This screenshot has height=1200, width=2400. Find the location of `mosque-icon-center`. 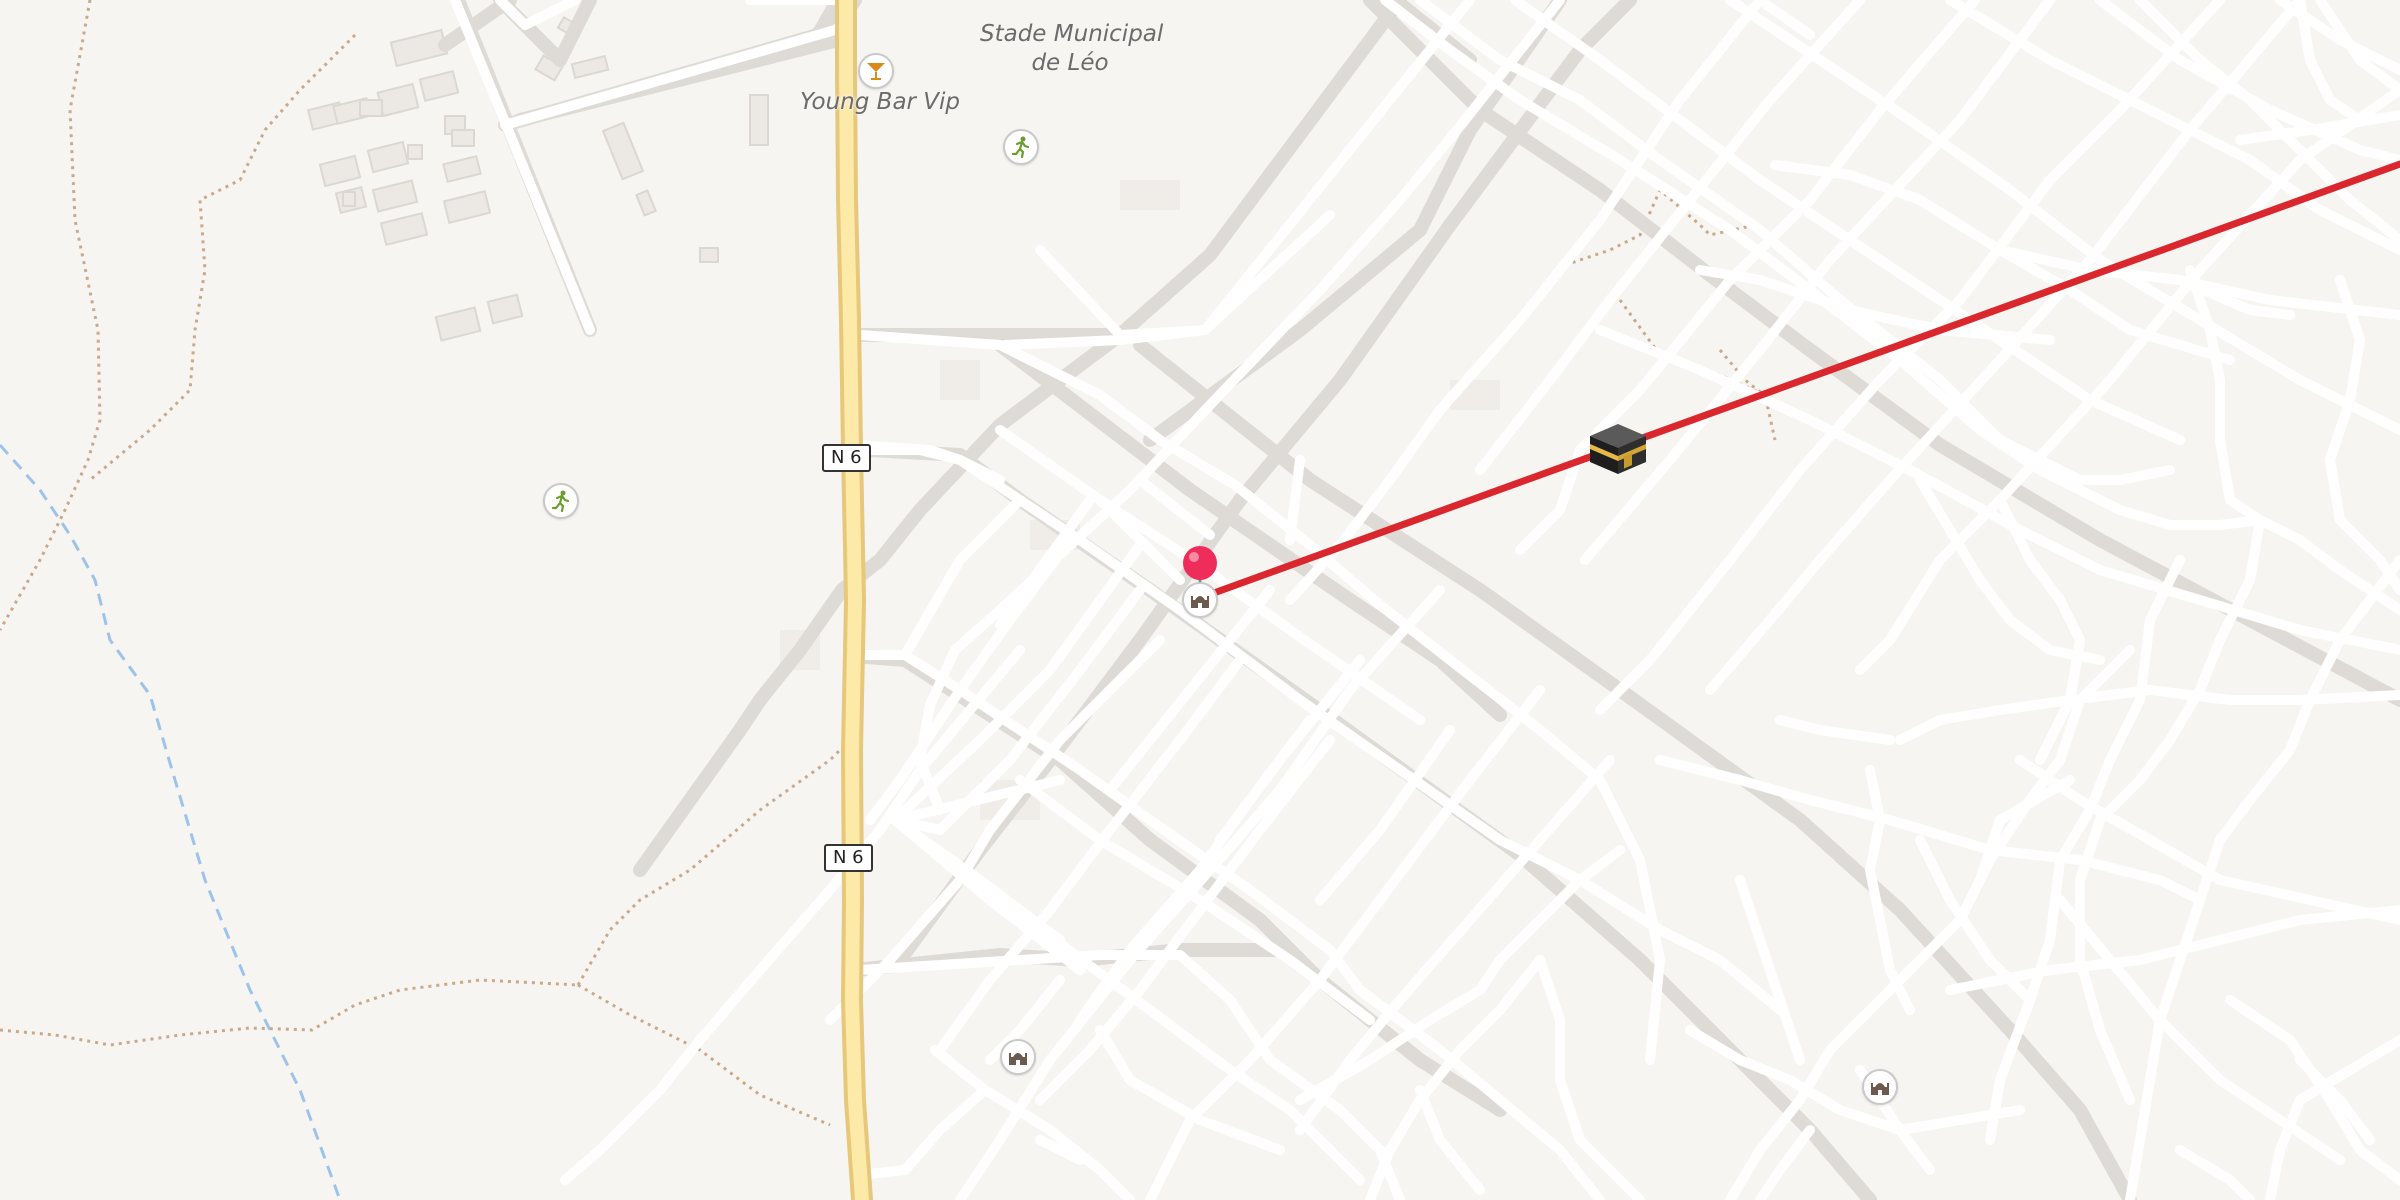

mosque-icon-center is located at coordinates (1200, 600).